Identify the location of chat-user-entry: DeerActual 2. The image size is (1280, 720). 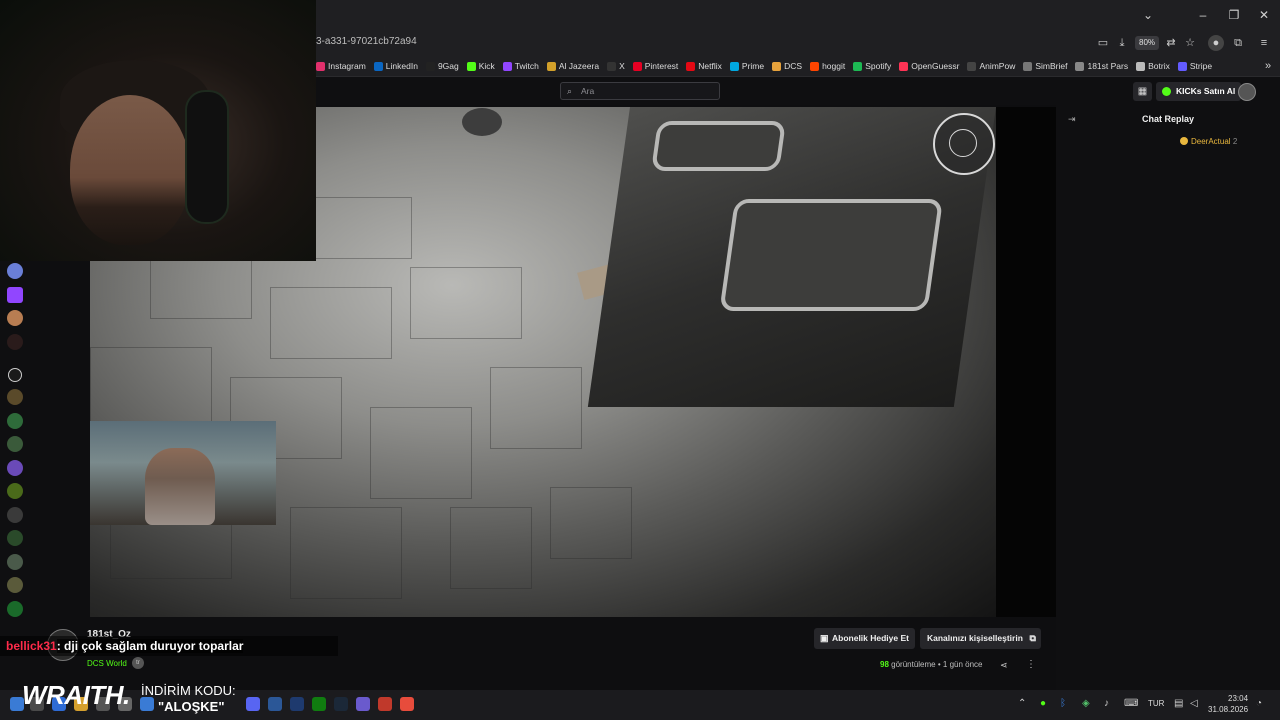
(1208, 141).